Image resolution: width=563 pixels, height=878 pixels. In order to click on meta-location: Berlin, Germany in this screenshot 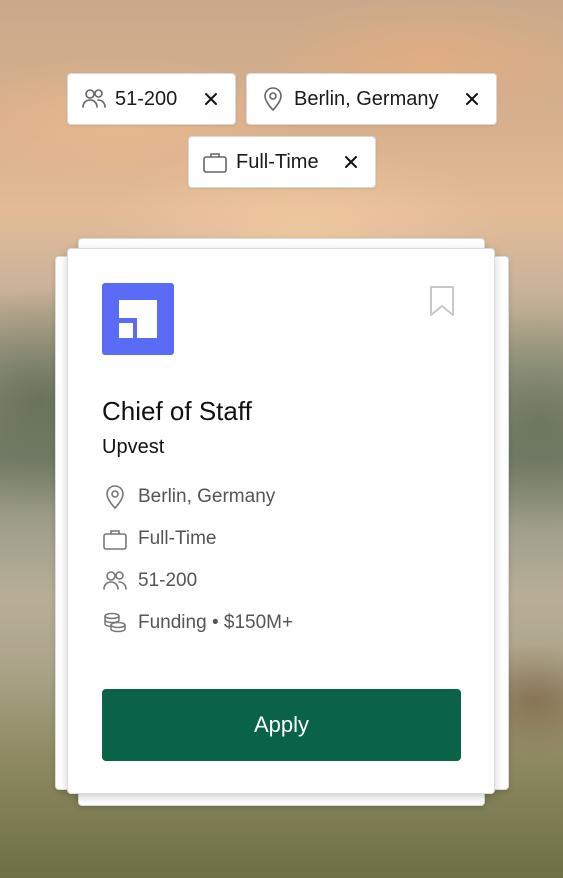, I will do `click(188, 497)`.